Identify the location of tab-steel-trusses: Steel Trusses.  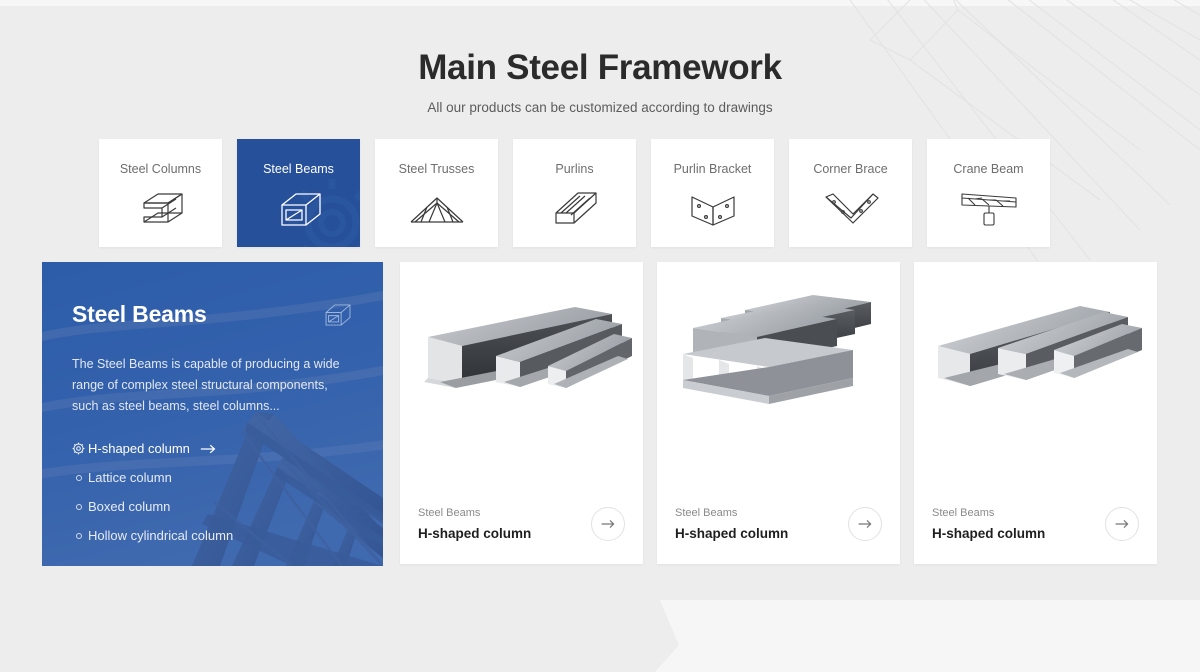
(436, 193).